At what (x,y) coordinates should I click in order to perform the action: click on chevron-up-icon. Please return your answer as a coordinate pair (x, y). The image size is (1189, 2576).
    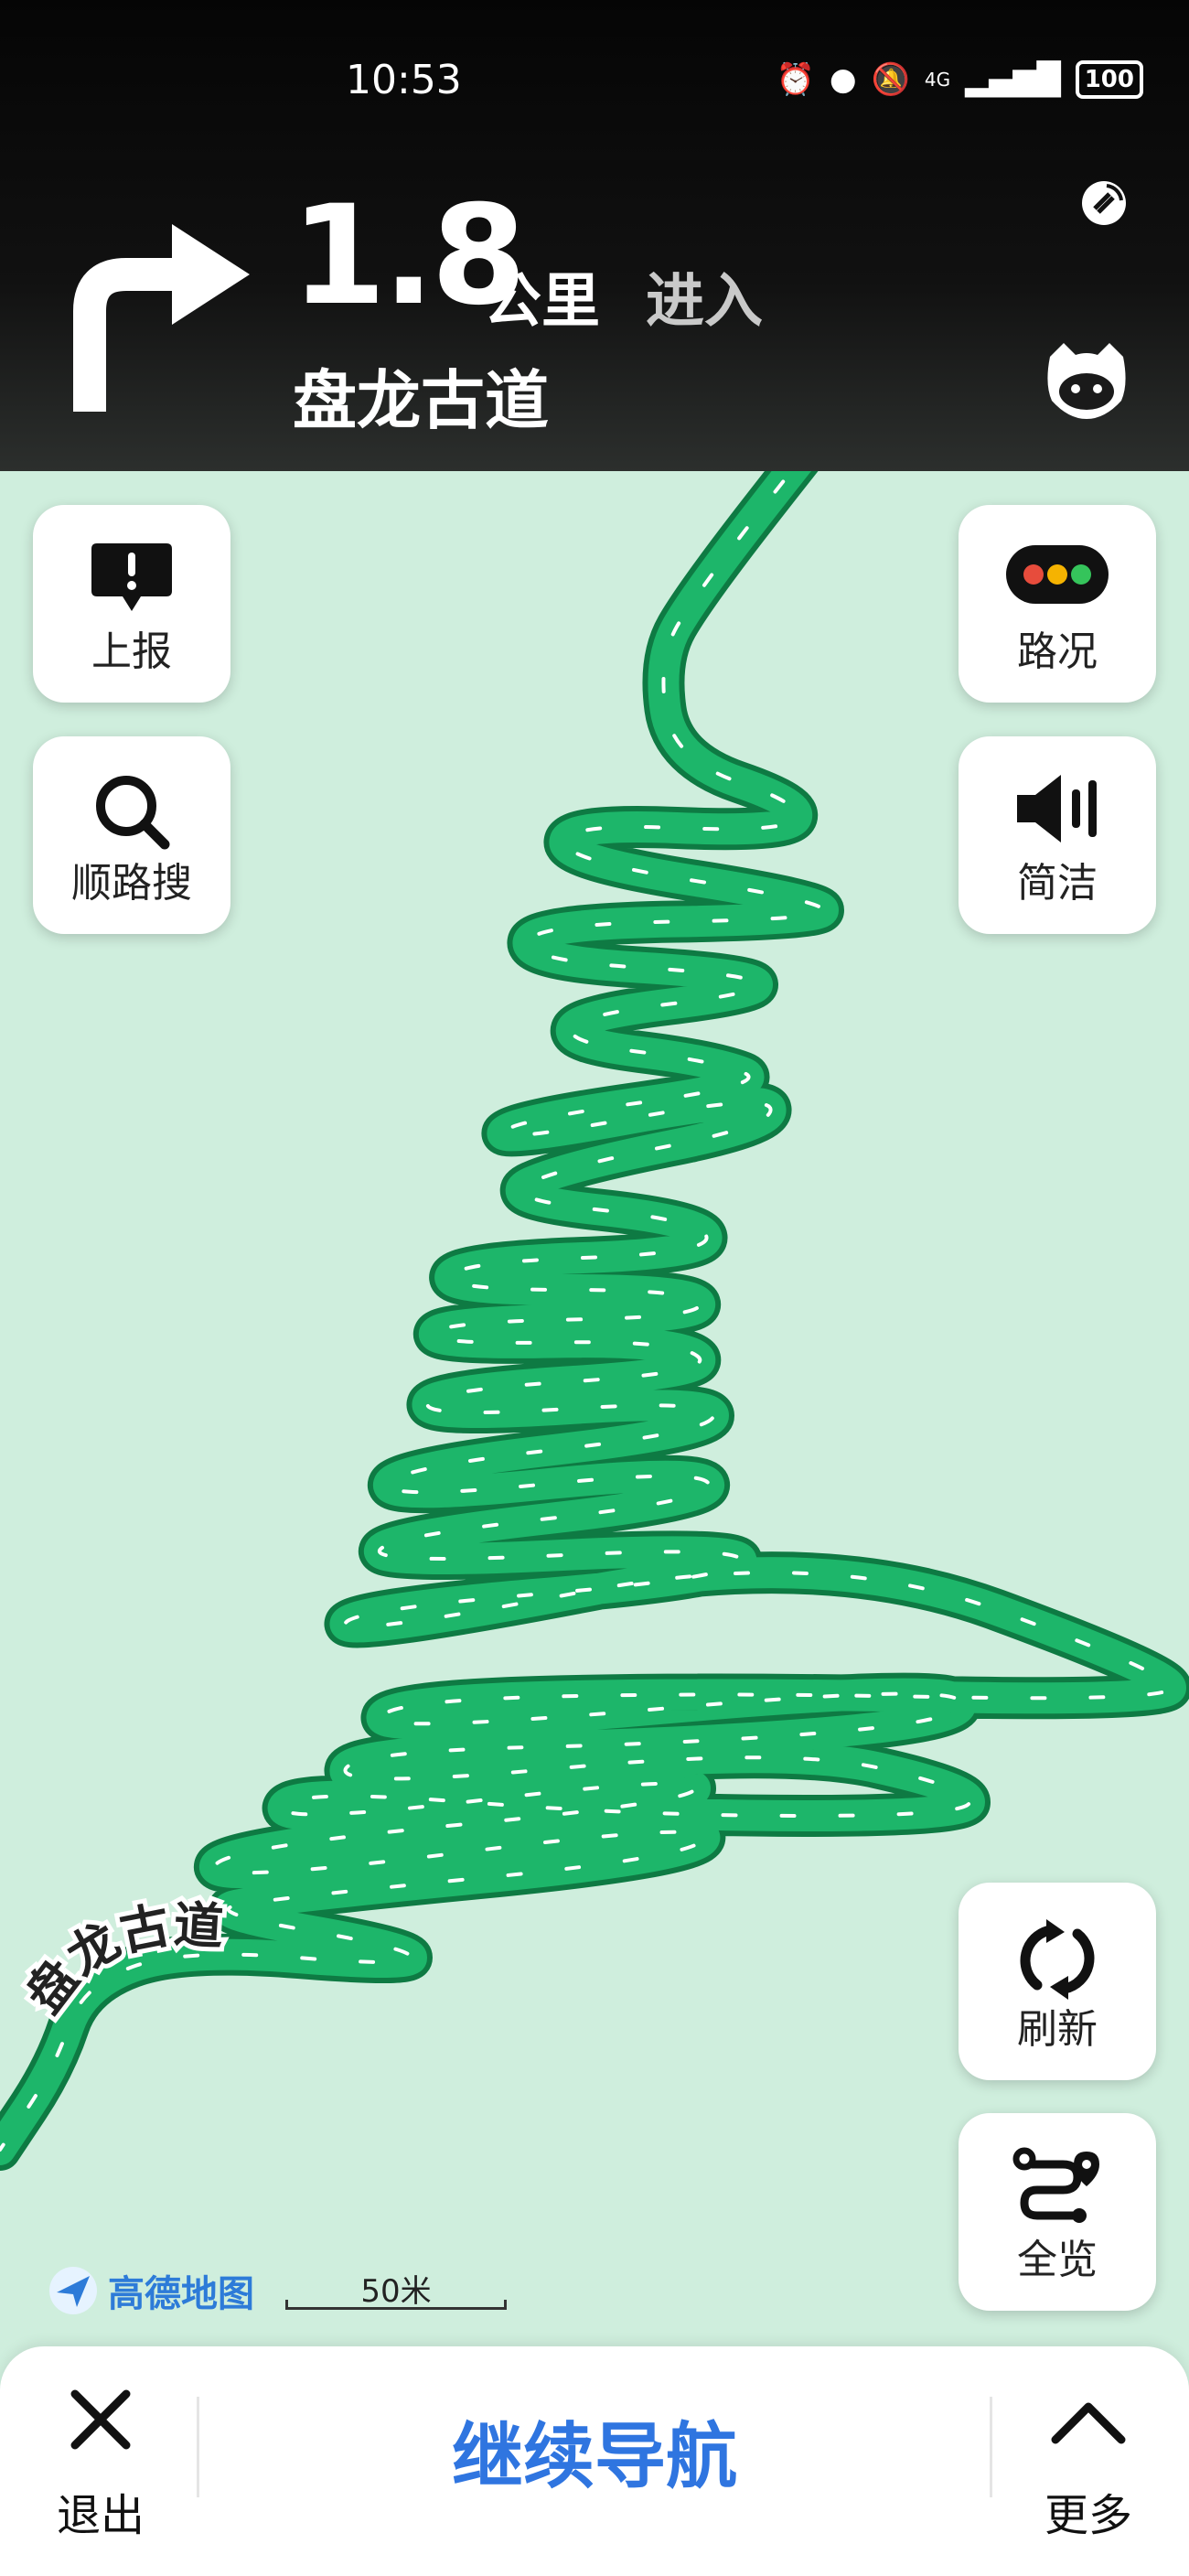
    Looking at the image, I should click on (1088, 2423).